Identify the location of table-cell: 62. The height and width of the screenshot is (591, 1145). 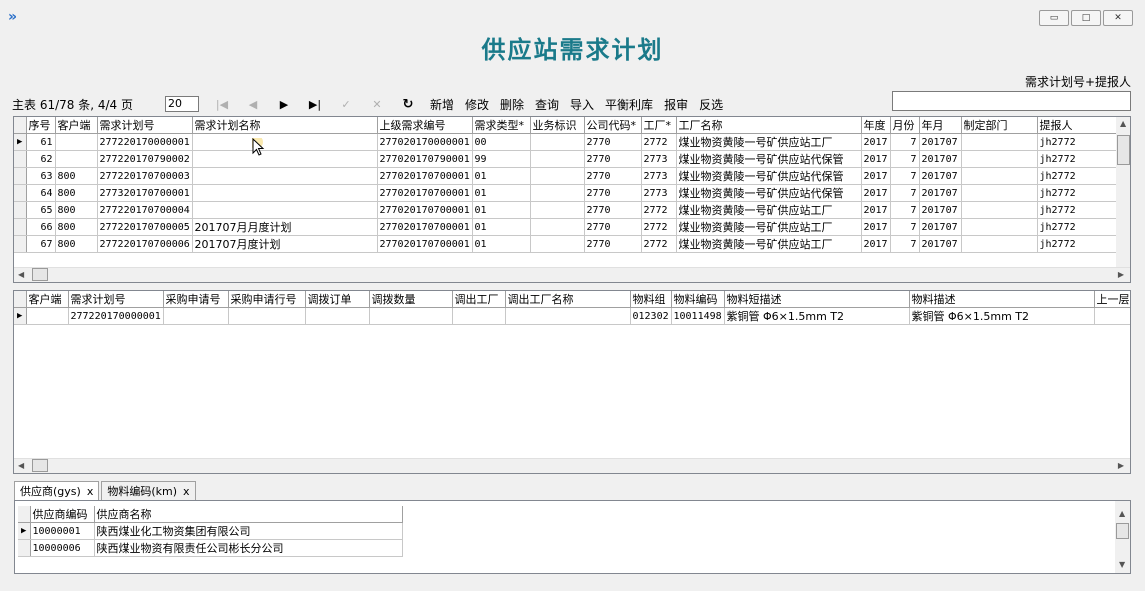
(41, 159).